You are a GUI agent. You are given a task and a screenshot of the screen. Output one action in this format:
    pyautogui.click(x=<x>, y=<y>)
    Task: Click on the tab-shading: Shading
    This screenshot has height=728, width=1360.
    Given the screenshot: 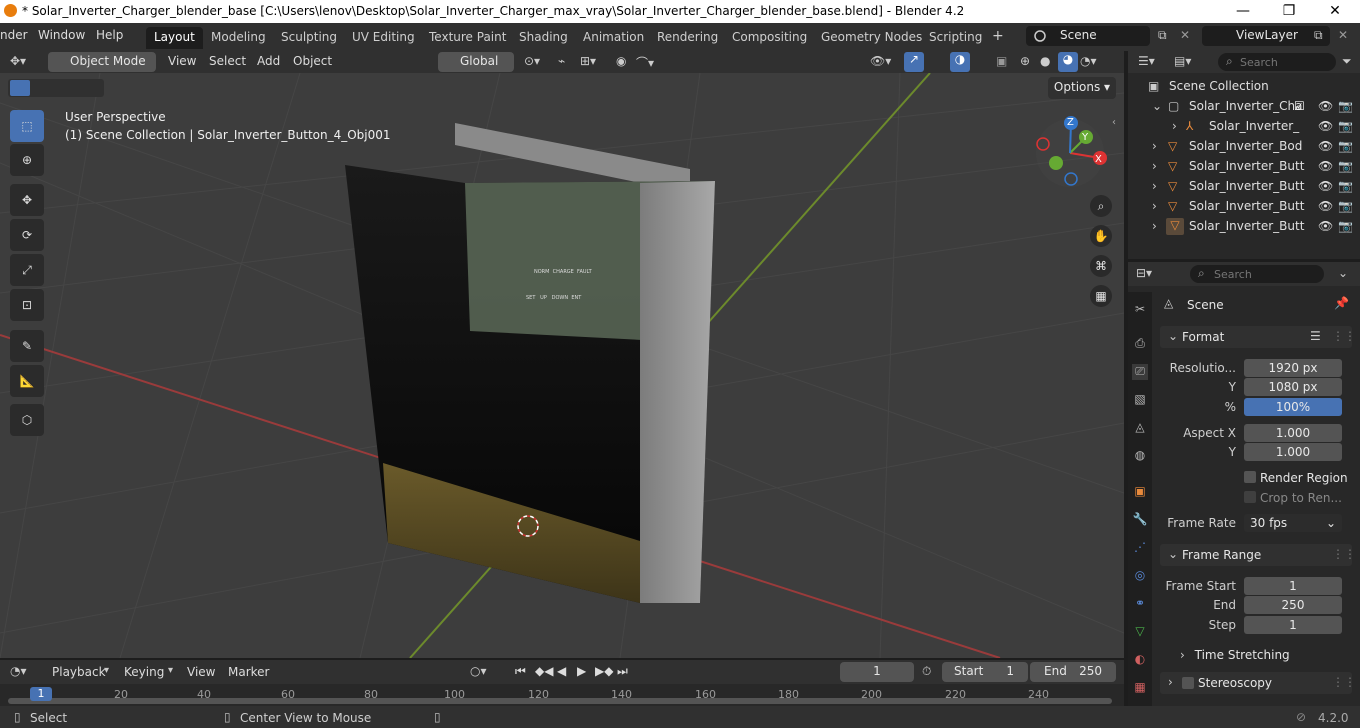 What is the action you would take?
    pyautogui.click(x=543, y=38)
    